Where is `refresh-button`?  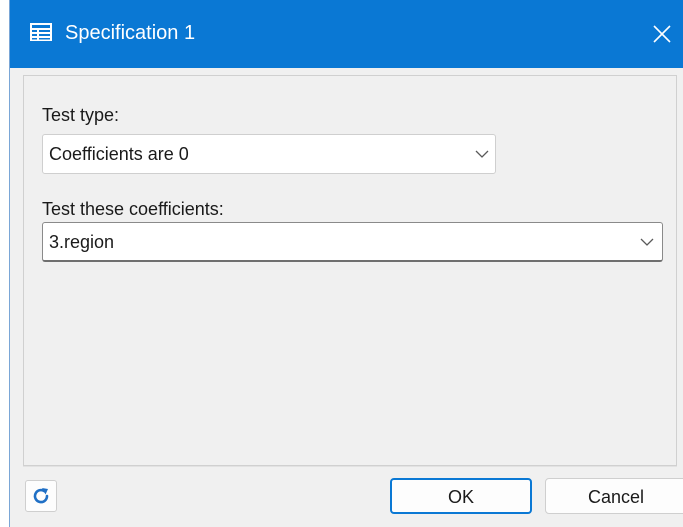 refresh-button is located at coordinates (41, 496).